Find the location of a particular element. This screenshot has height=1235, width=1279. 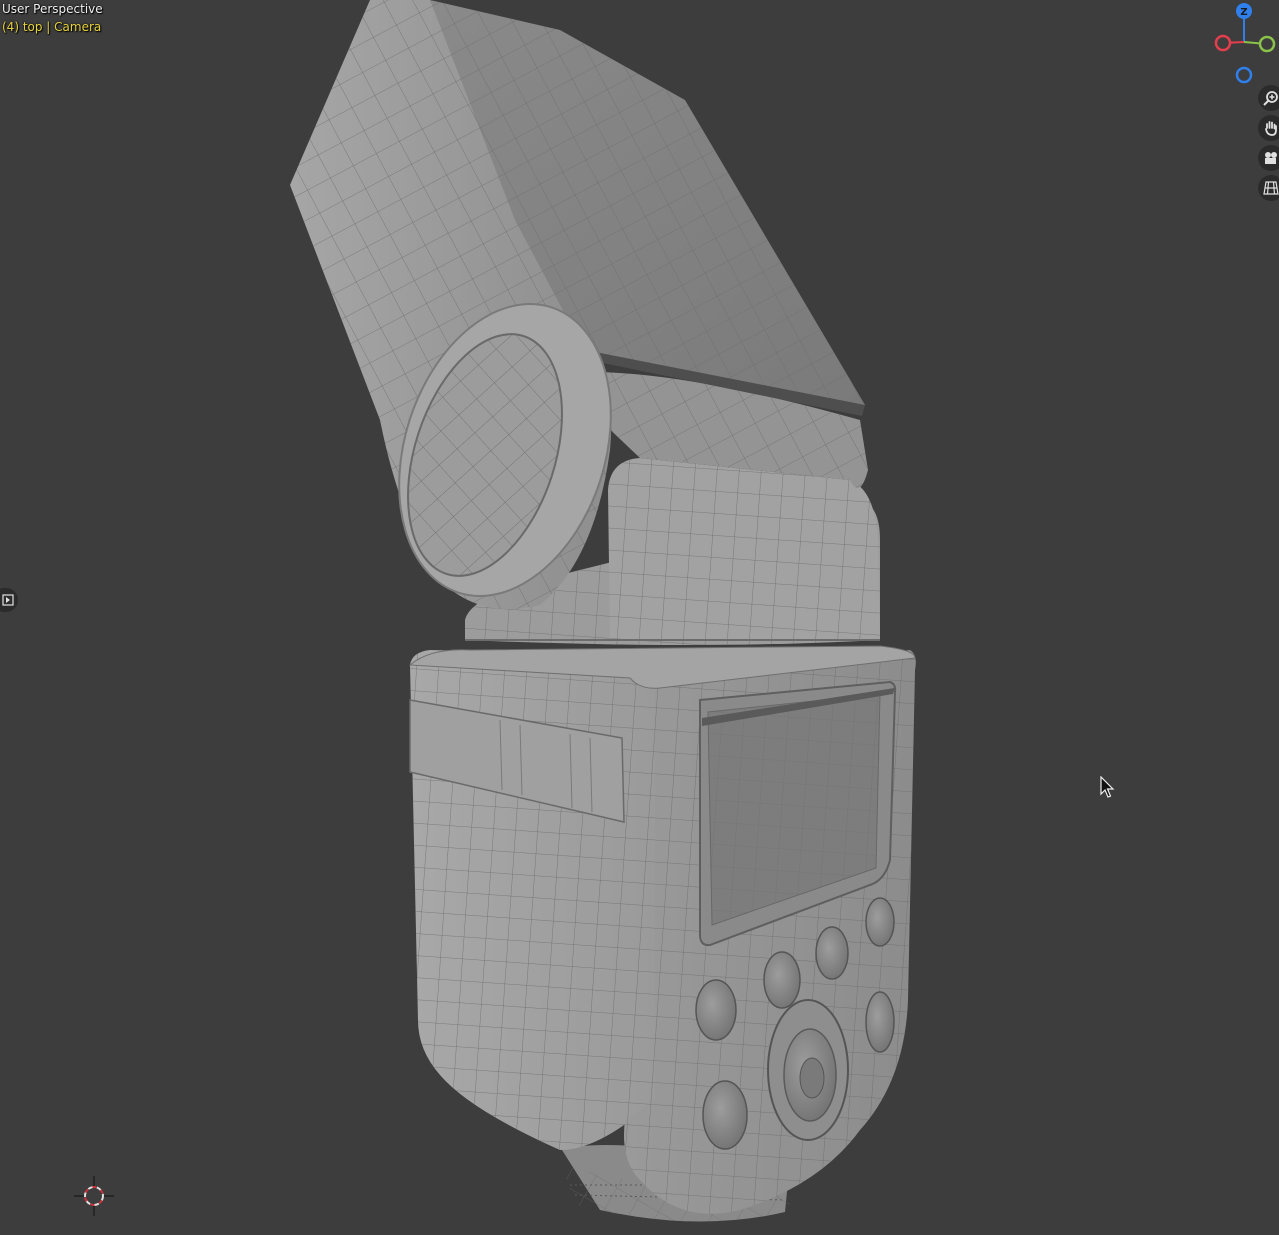

camera-view-button is located at coordinates (1268, 158).